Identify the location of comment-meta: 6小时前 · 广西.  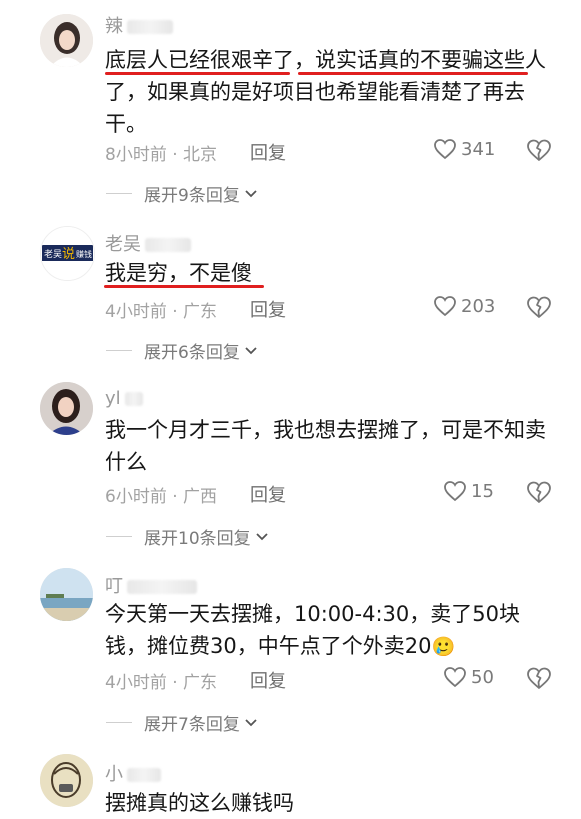
(161, 497).